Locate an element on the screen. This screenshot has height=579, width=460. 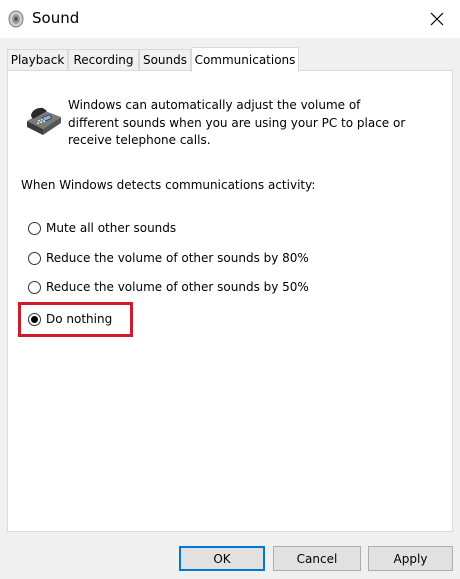
close-icon is located at coordinates (437, 19).